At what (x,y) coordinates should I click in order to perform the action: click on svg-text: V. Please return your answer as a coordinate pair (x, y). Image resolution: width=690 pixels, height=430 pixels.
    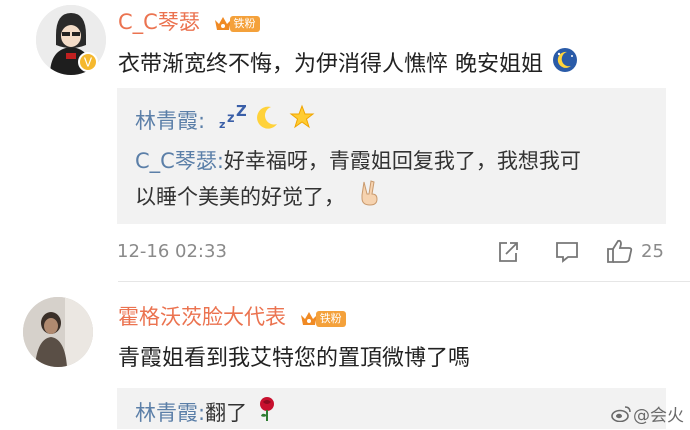
    Looking at the image, I should click on (88, 63).